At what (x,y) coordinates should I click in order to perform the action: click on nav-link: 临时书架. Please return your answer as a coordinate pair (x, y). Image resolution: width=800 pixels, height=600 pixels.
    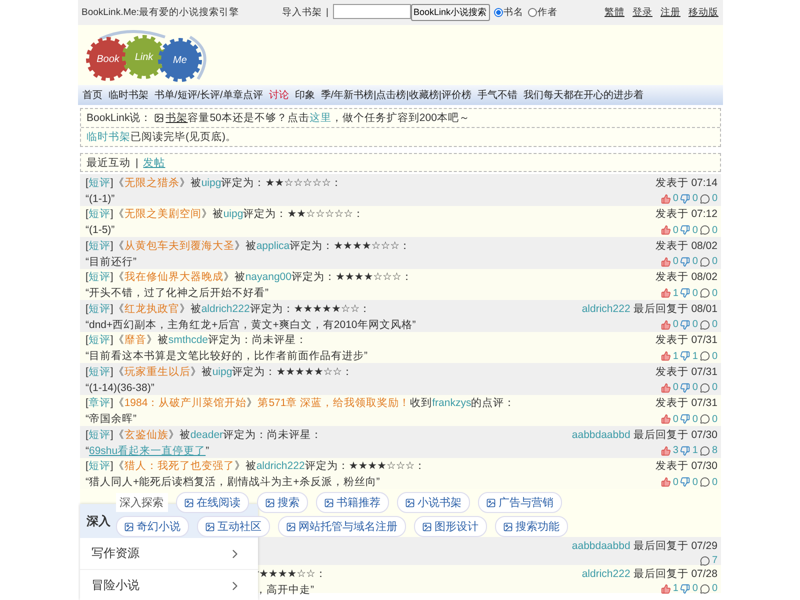
    Looking at the image, I should click on (128, 95).